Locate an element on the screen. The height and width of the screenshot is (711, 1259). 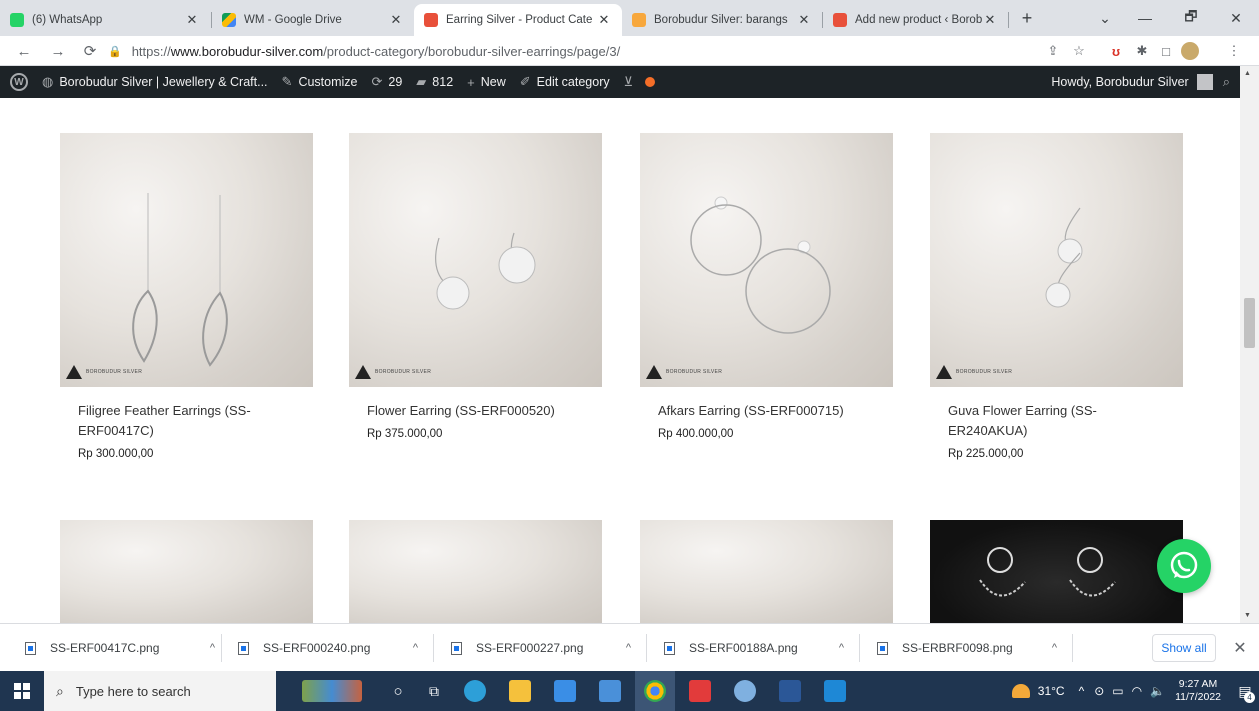
store-icon is located at coordinates (610, 691).